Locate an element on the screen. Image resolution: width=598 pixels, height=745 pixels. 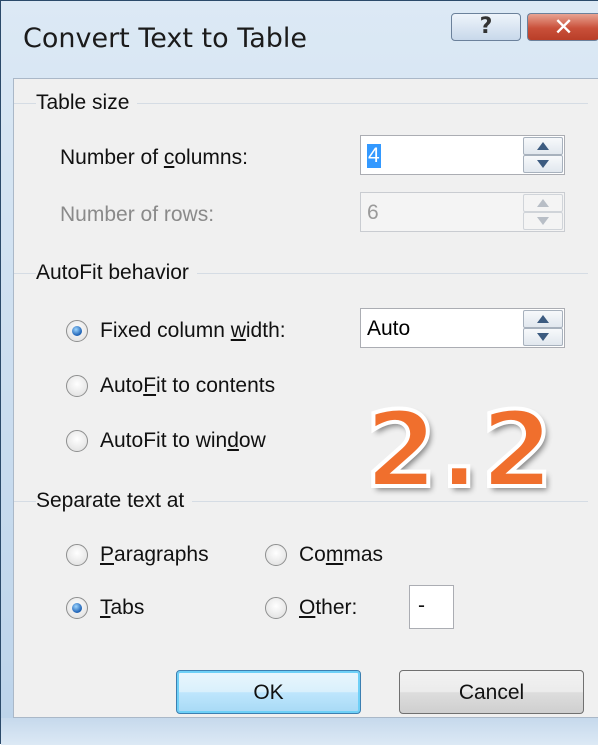
fixed-width-spinner: Auto is located at coordinates (462, 328).